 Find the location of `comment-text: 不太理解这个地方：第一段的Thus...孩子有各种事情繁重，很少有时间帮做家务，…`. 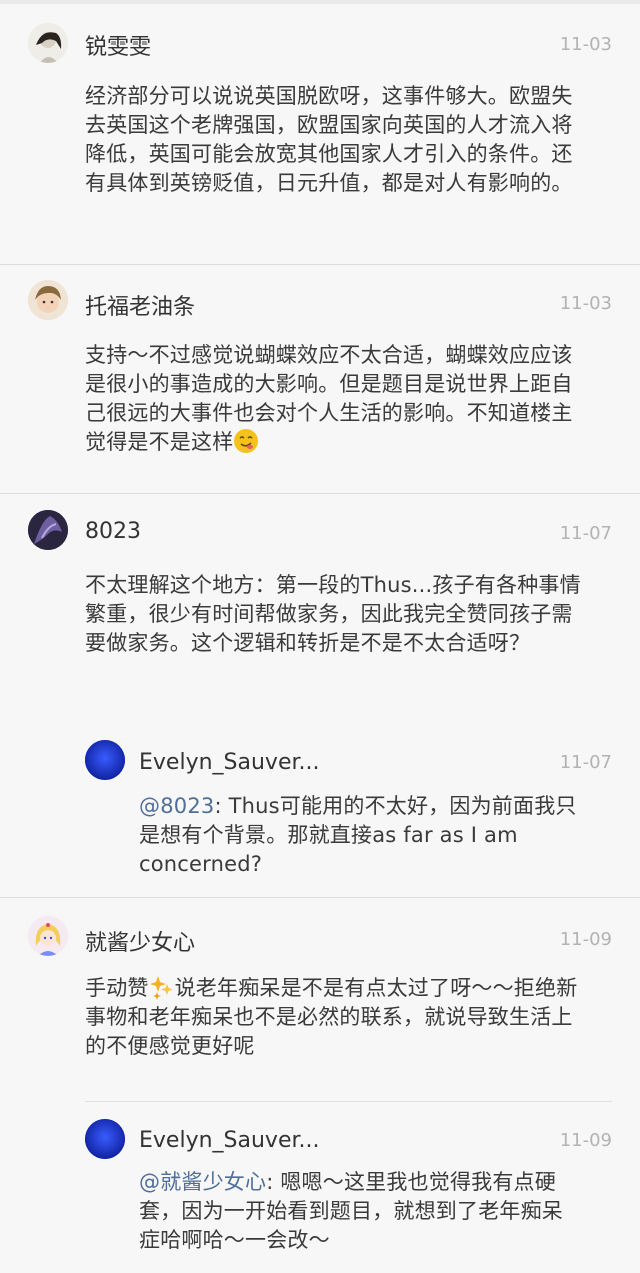

comment-text: 不太理解这个地方：第一段的Thus...孩子有各种事情繁重，很少有时间帮做家务，… is located at coordinates (333, 614).